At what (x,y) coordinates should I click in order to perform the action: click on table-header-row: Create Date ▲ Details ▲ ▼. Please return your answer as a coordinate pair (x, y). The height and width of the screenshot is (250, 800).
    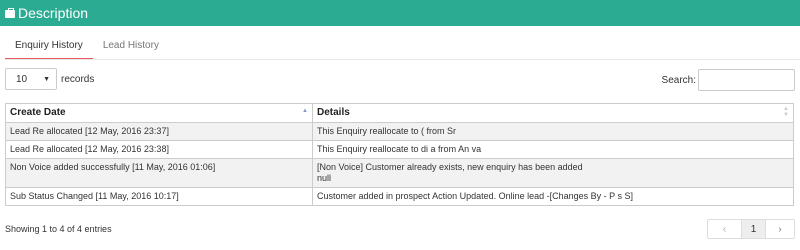
    Looking at the image, I should click on (399, 113).